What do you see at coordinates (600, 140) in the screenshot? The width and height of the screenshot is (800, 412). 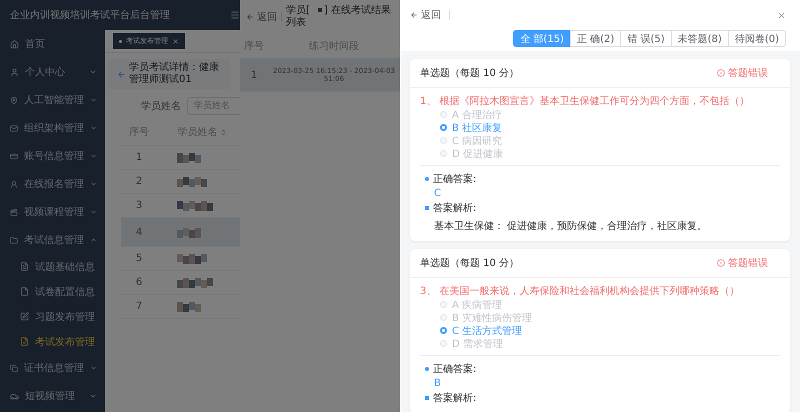 I see `radio-option: C 病因研究` at bounding box center [600, 140].